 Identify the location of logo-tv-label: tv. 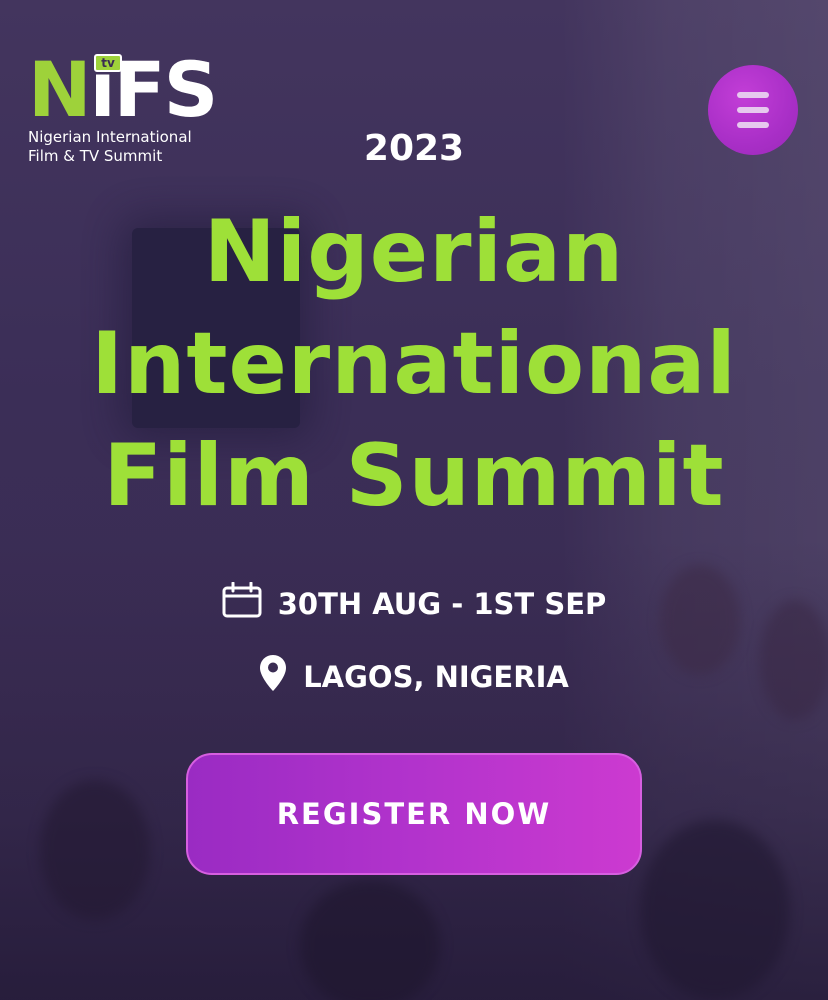
(108, 63).